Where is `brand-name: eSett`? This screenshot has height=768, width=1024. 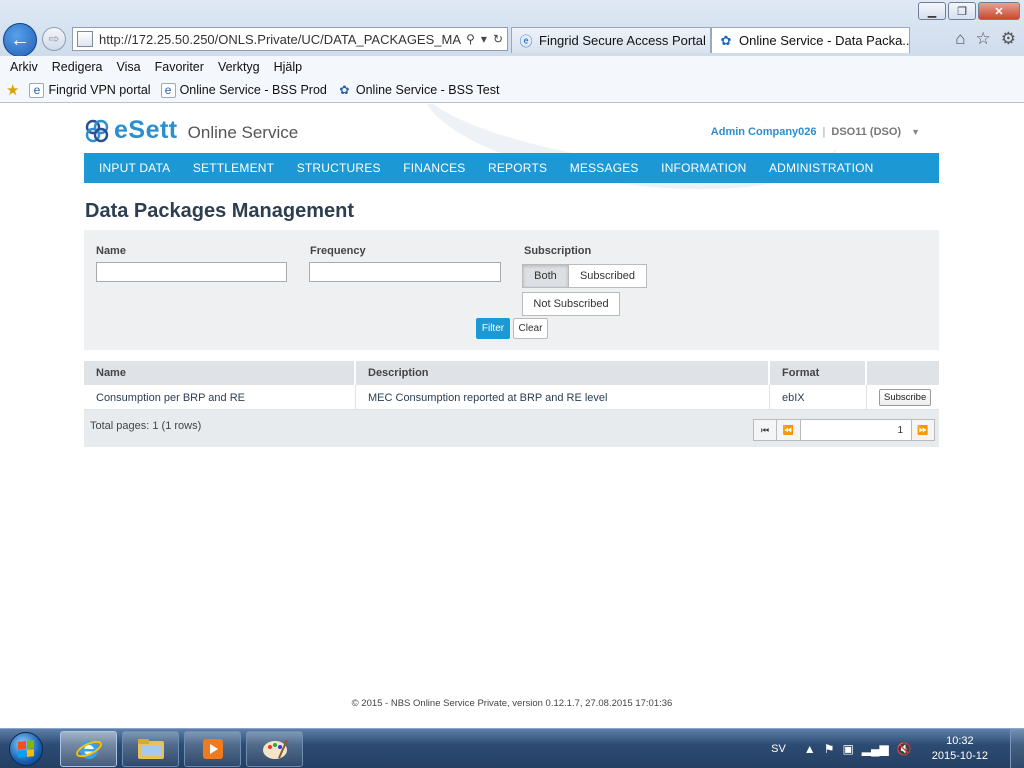
brand-name: eSett is located at coordinates (146, 130).